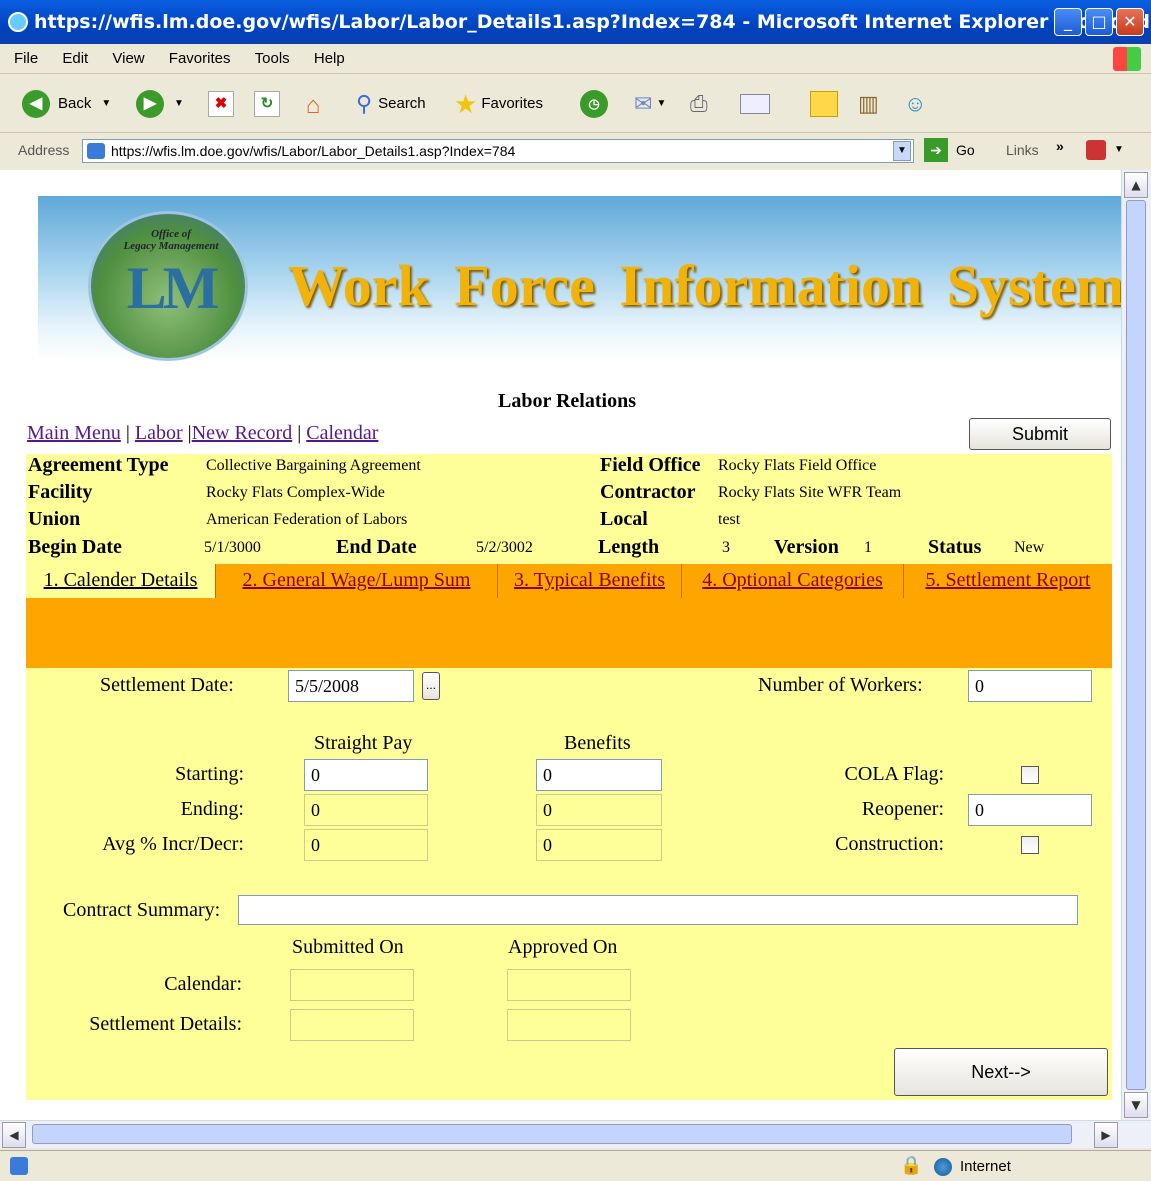 This screenshot has height=1181, width=1151. I want to click on vertical-scroll-thumb, so click(1136, 645).